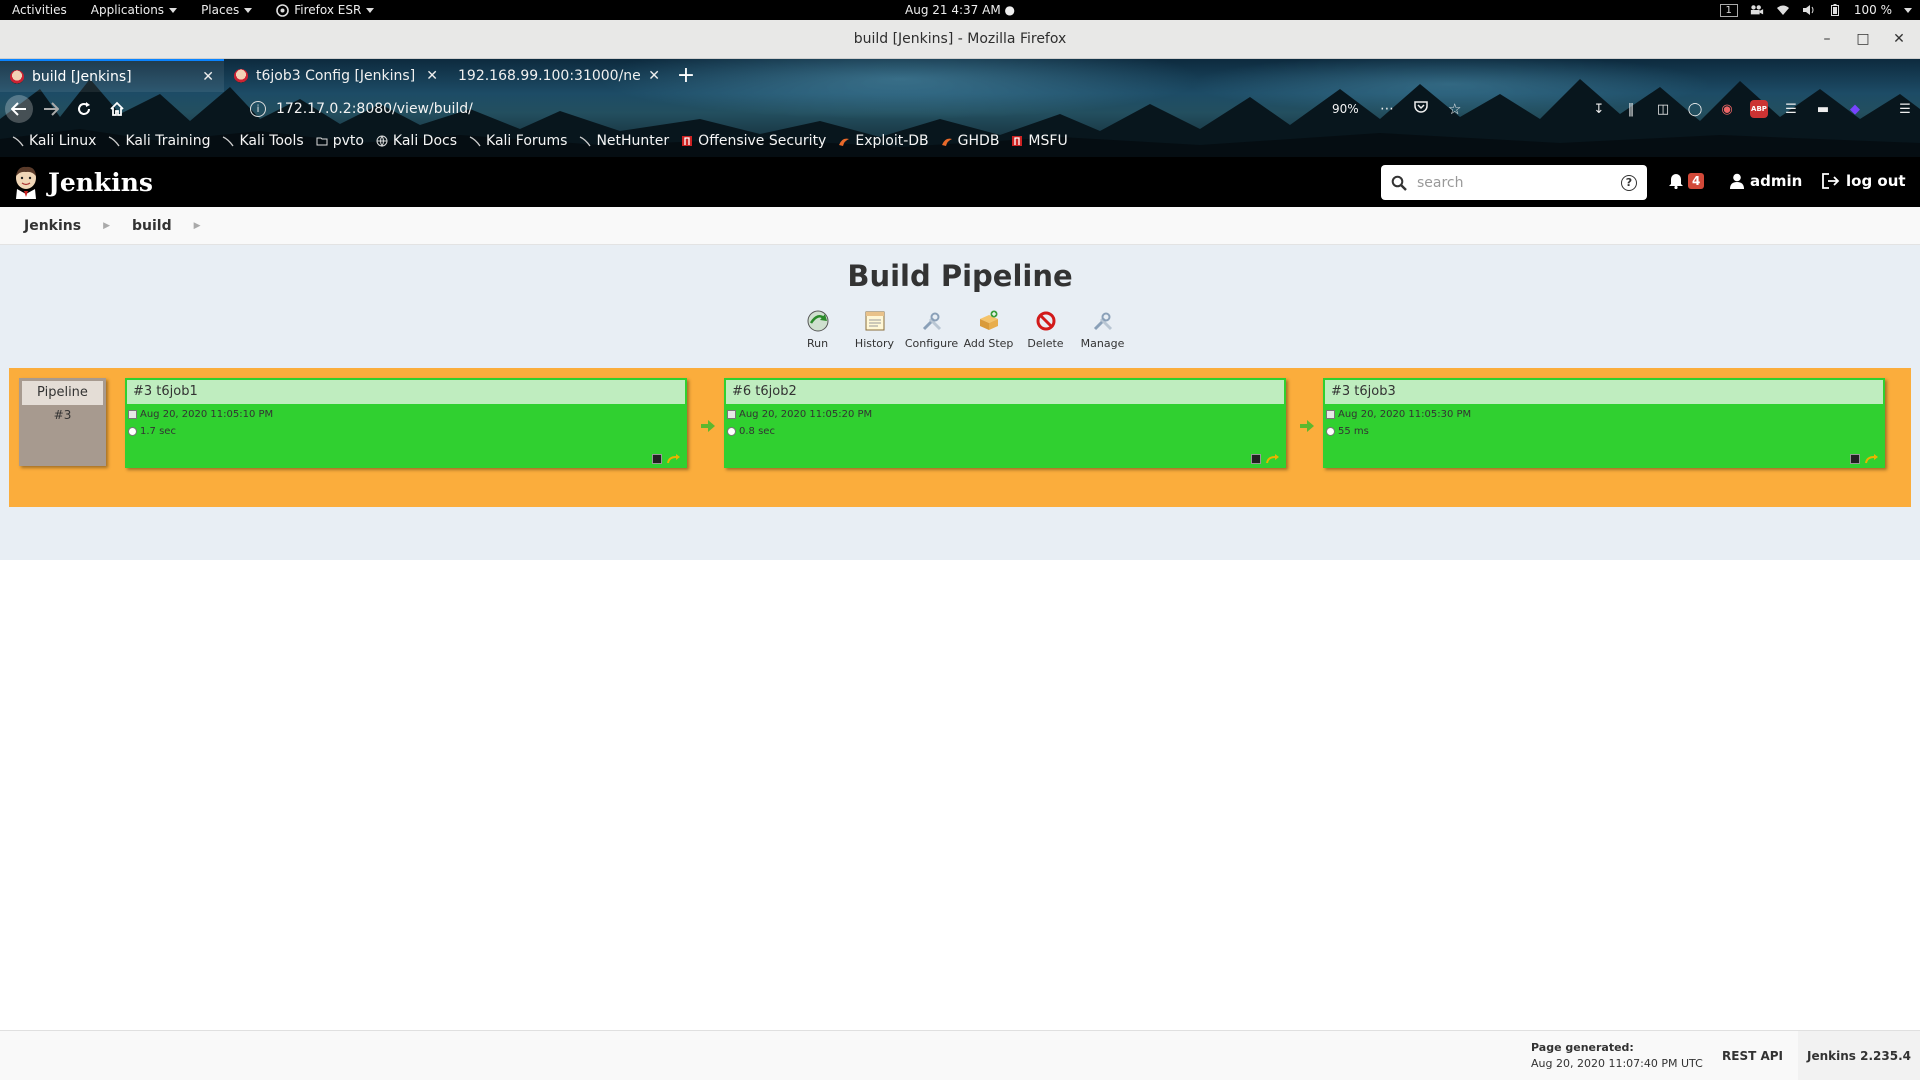 The image size is (1920, 1080). What do you see at coordinates (340, 141) in the screenshot?
I see `bookmark-folder-pvto: pvto` at bounding box center [340, 141].